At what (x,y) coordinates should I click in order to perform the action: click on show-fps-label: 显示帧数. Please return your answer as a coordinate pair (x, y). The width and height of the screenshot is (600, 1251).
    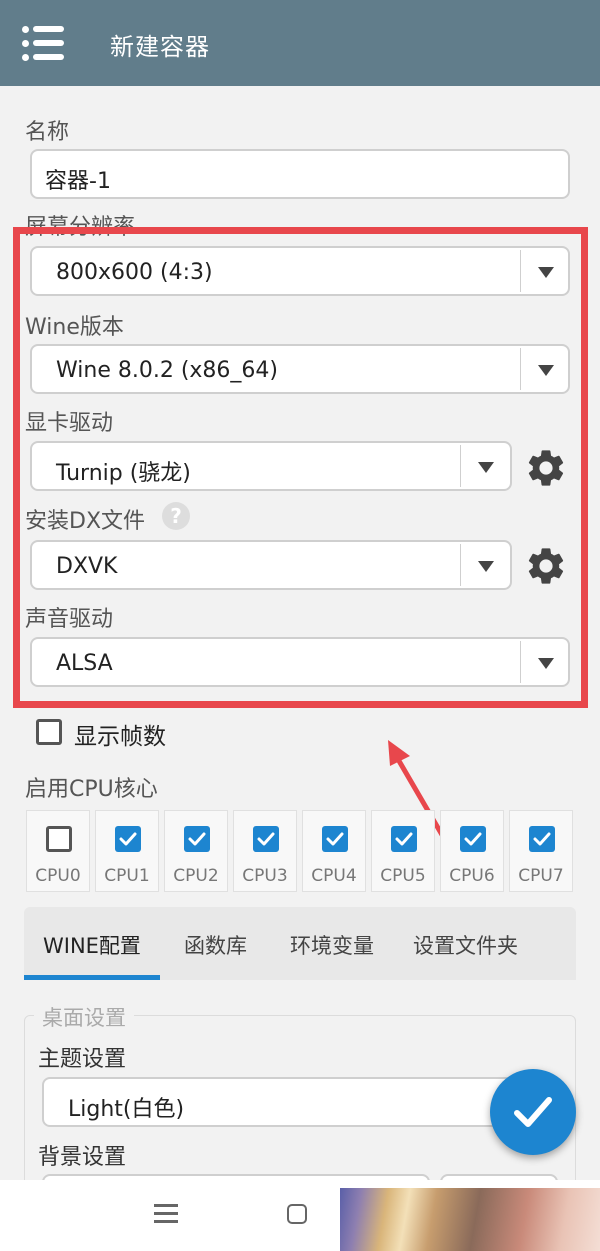
    Looking at the image, I should click on (120, 737).